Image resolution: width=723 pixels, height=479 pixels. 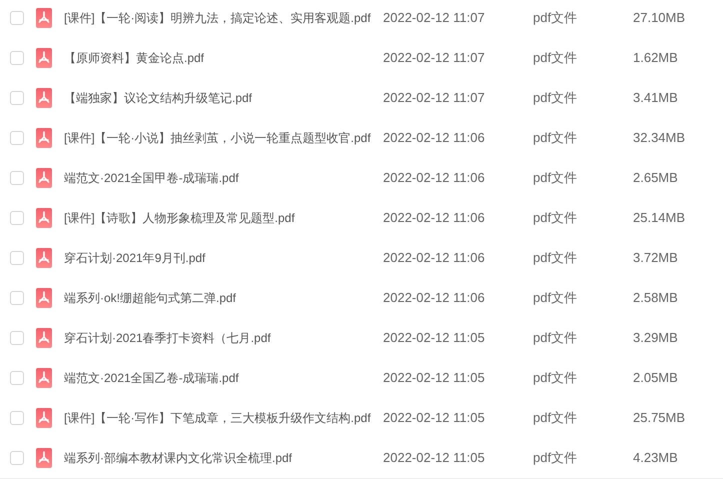 What do you see at coordinates (223, 298) in the screenshot?
I see `file-name: 端系列·ok!绷超能句式第二弹.pdf` at bounding box center [223, 298].